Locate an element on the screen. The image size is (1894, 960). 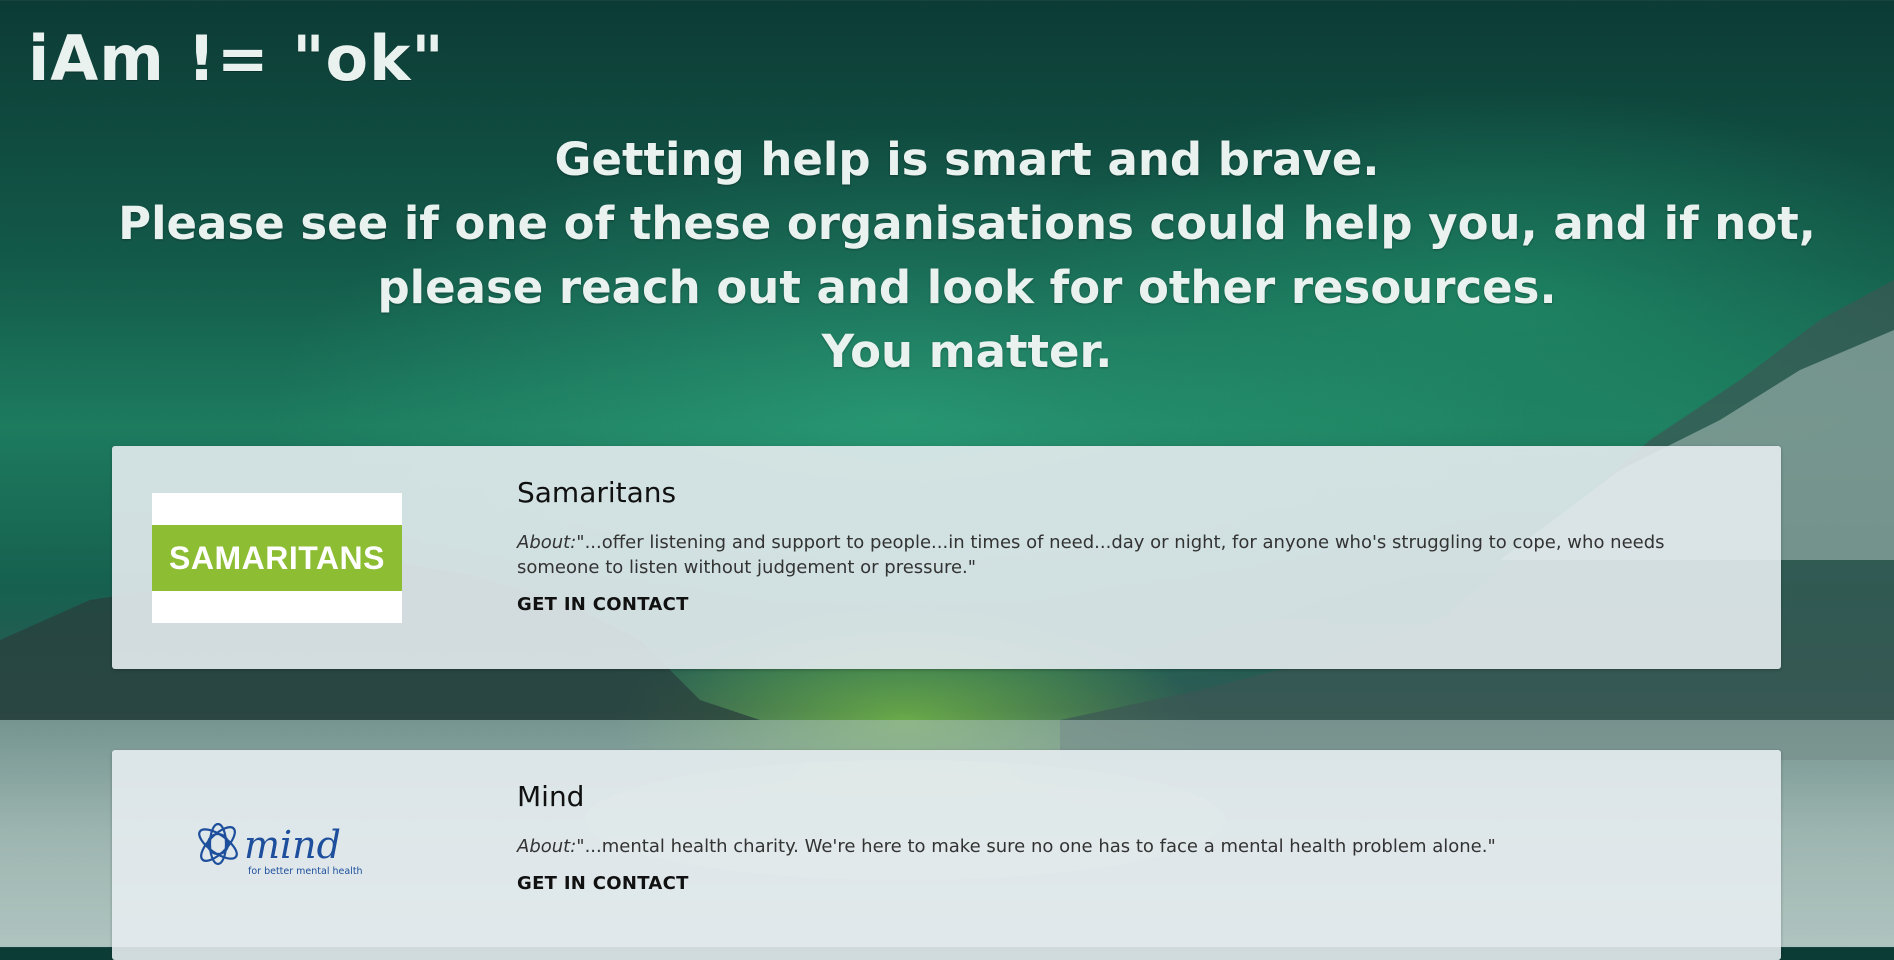
samaritans-logo-text: SAMARITANS is located at coordinates (277, 558).